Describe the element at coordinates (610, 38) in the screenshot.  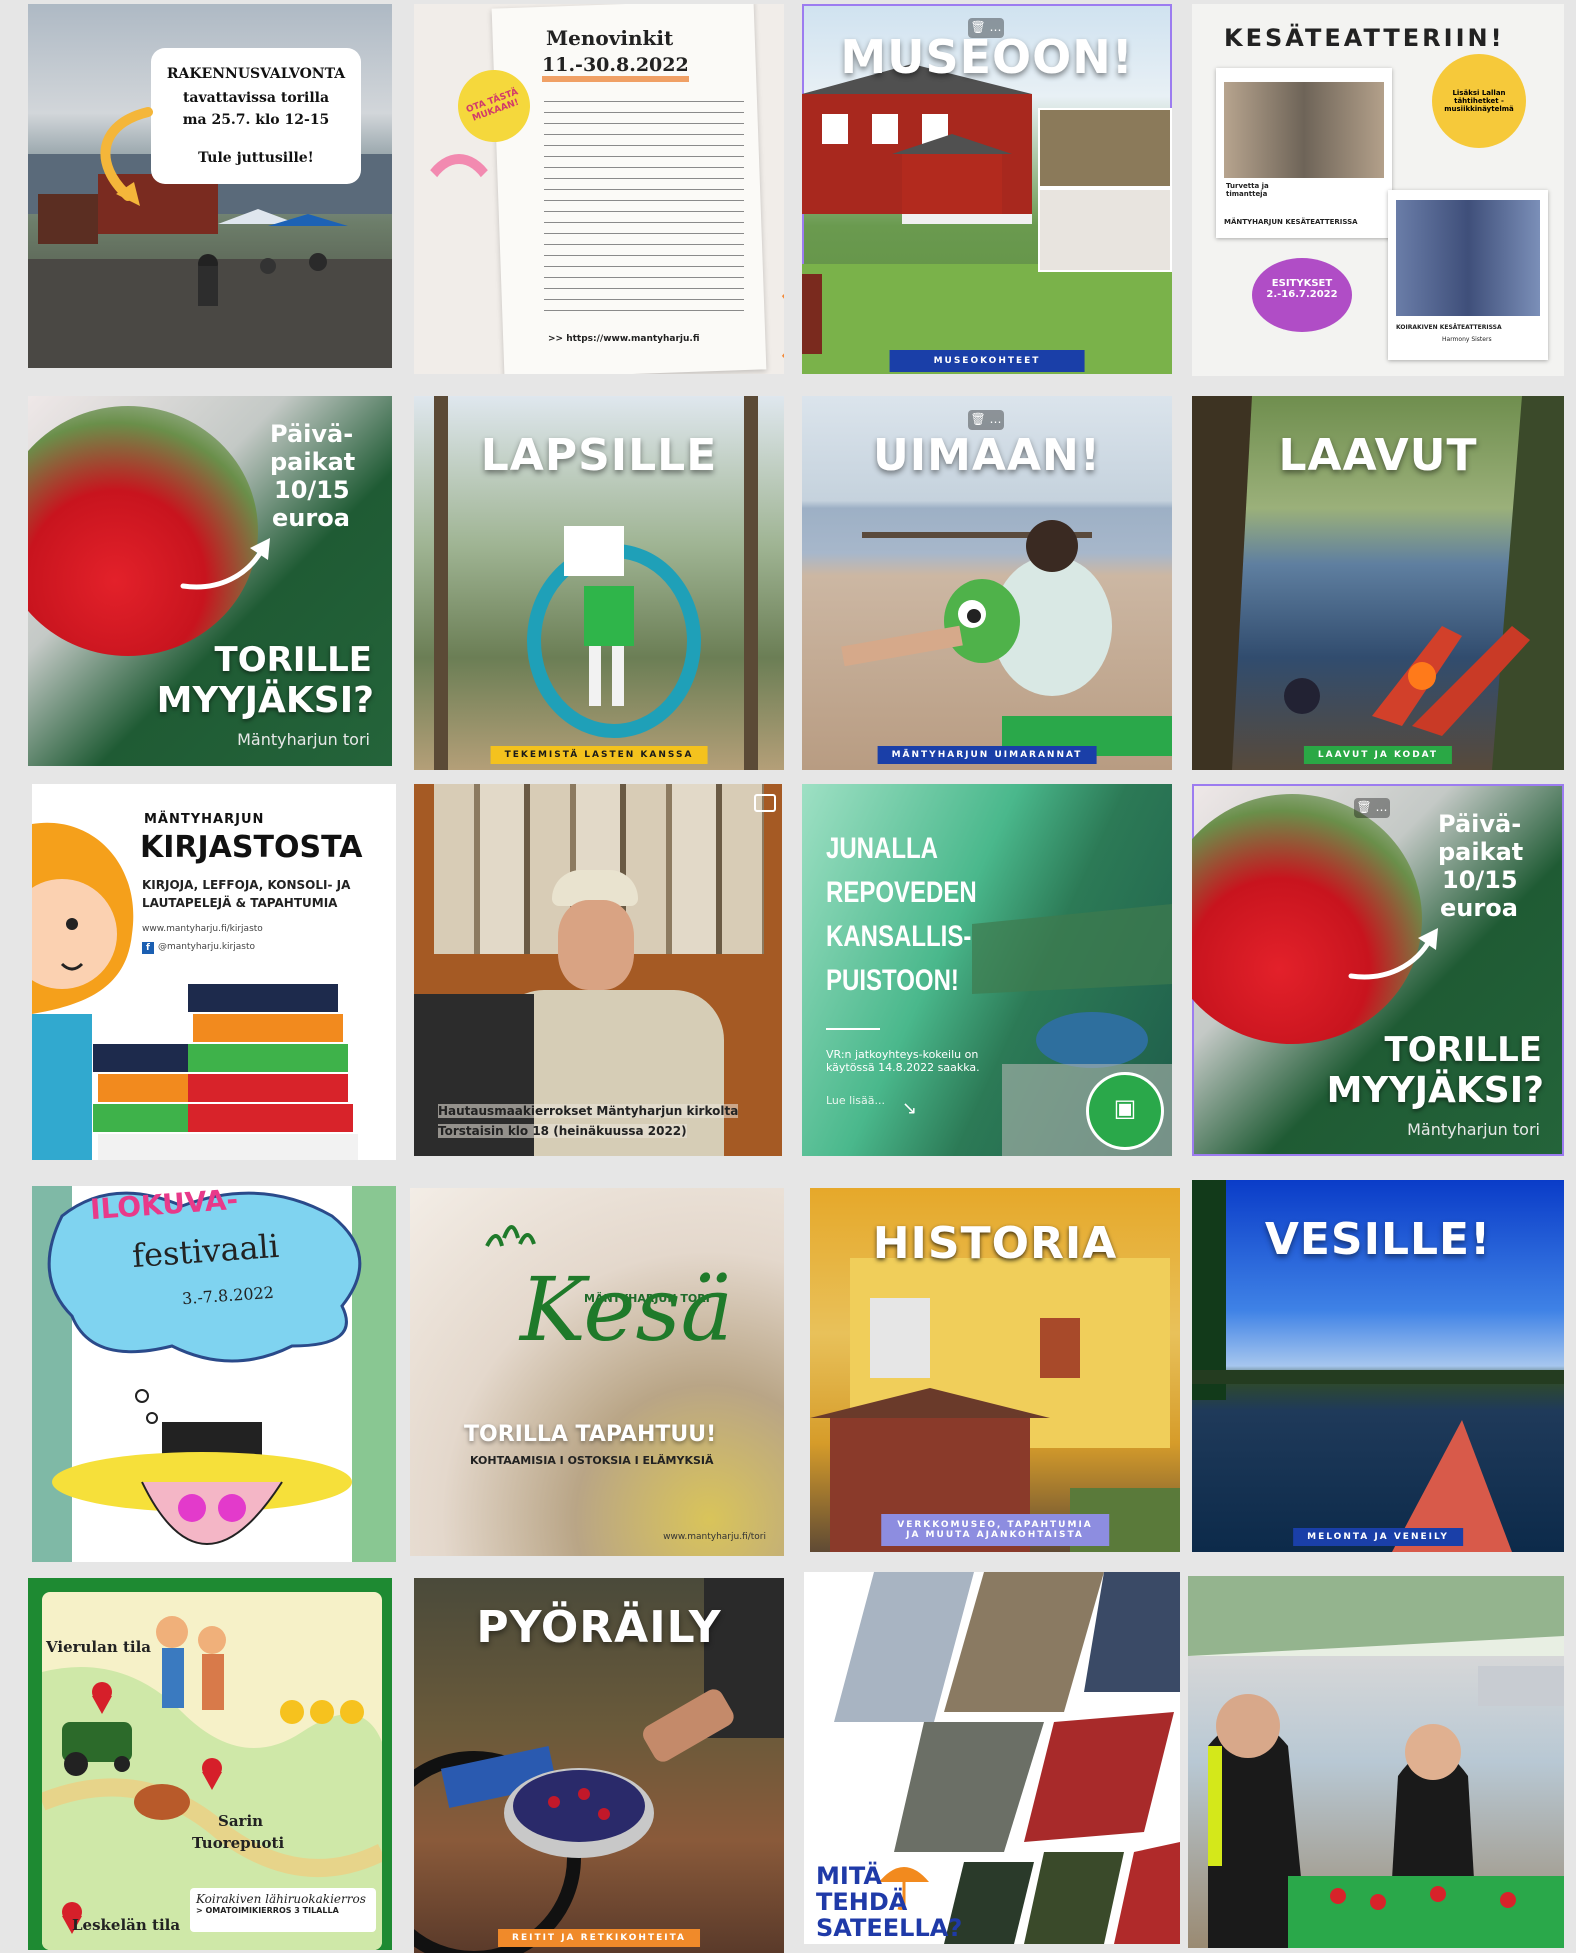
I see `poster-title: Menovinkit` at that location.